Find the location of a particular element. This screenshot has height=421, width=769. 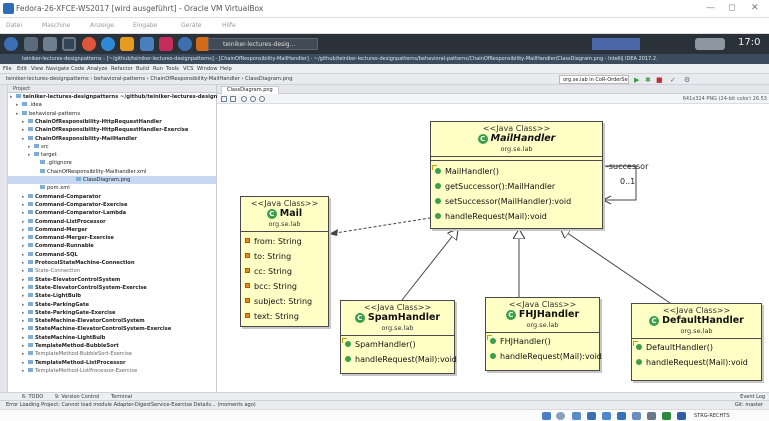

display-icon is located at coordinates (636, 416).